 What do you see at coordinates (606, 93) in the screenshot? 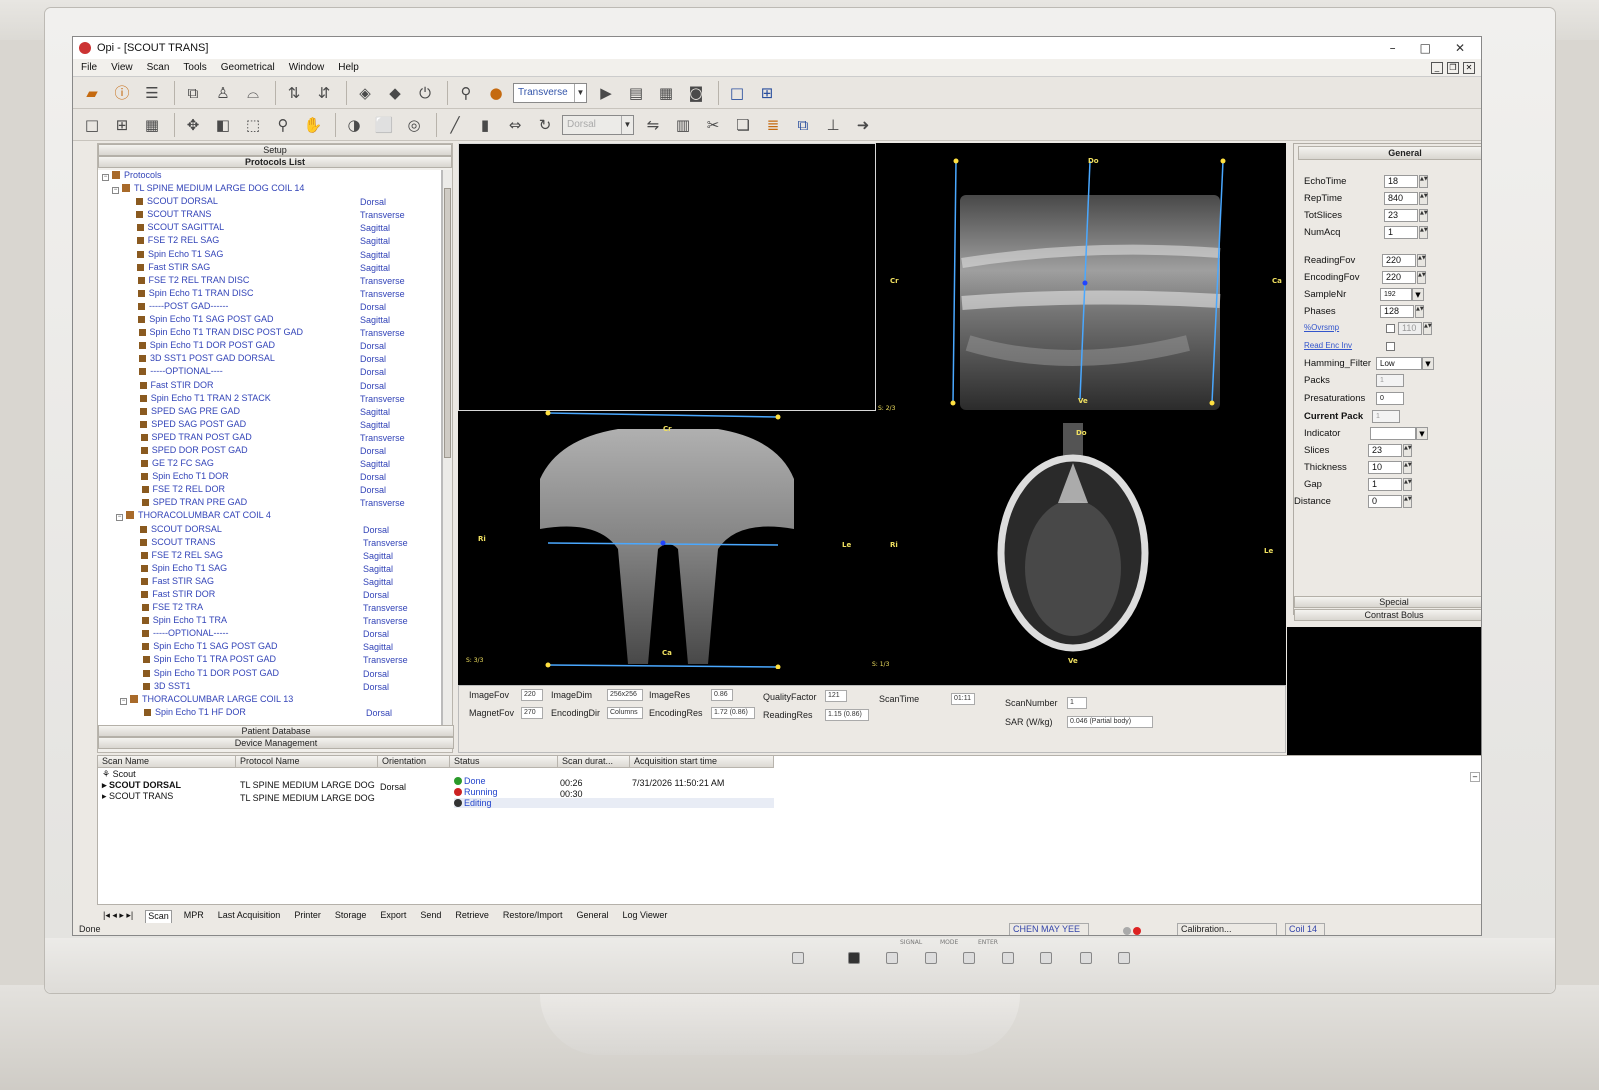
I see `run-icon: ▶` at bounding box center [606, 93].